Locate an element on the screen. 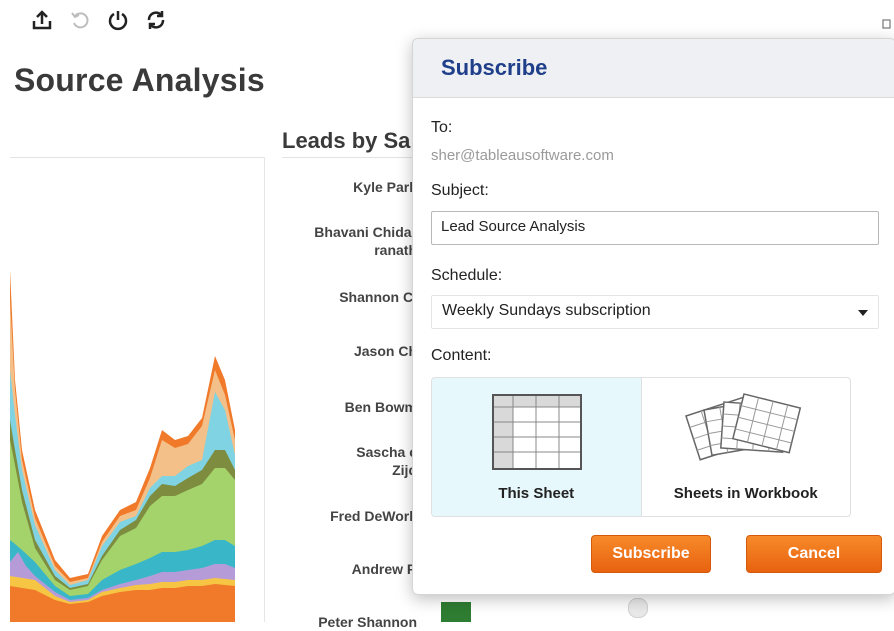  option-sheets-in-workbook: Sheets in Workbook is located at coordinates (746, 447).